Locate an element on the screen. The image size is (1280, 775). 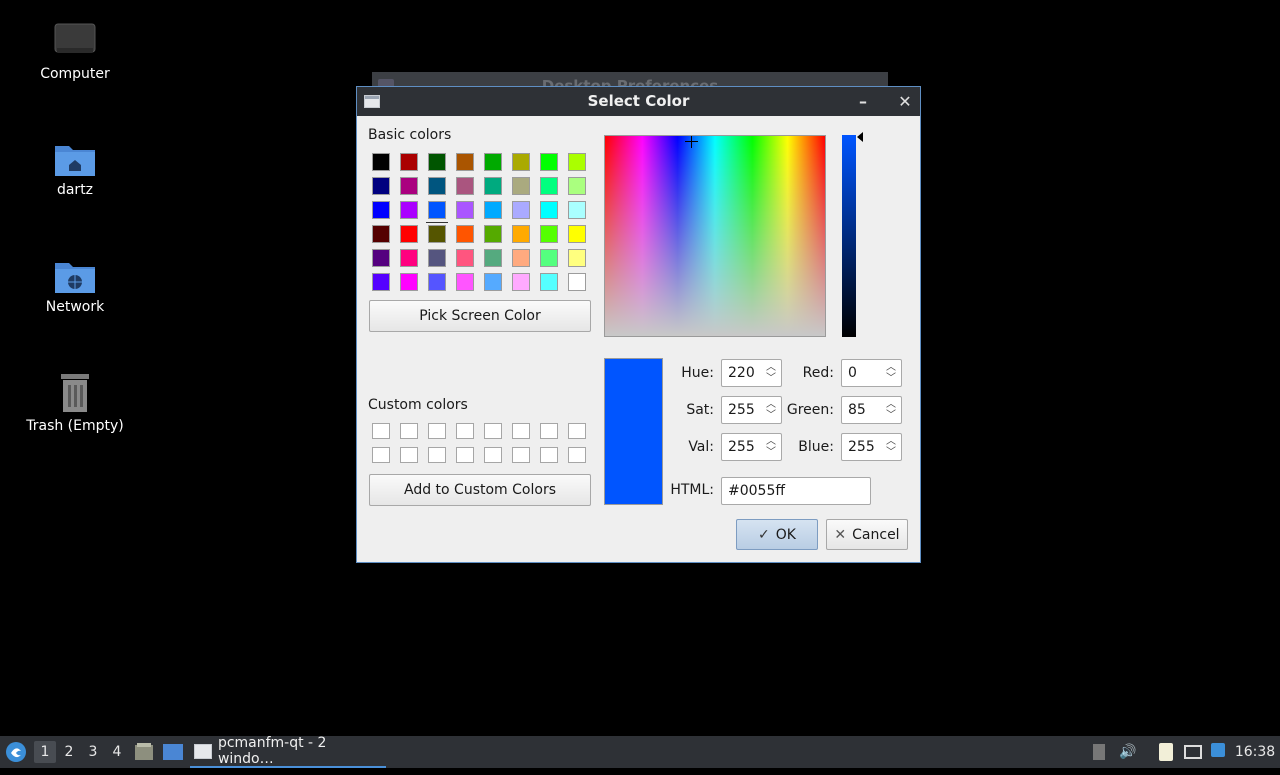
pick-screen-color-button: Pick Screen Color is located at coordinates (480, 316).